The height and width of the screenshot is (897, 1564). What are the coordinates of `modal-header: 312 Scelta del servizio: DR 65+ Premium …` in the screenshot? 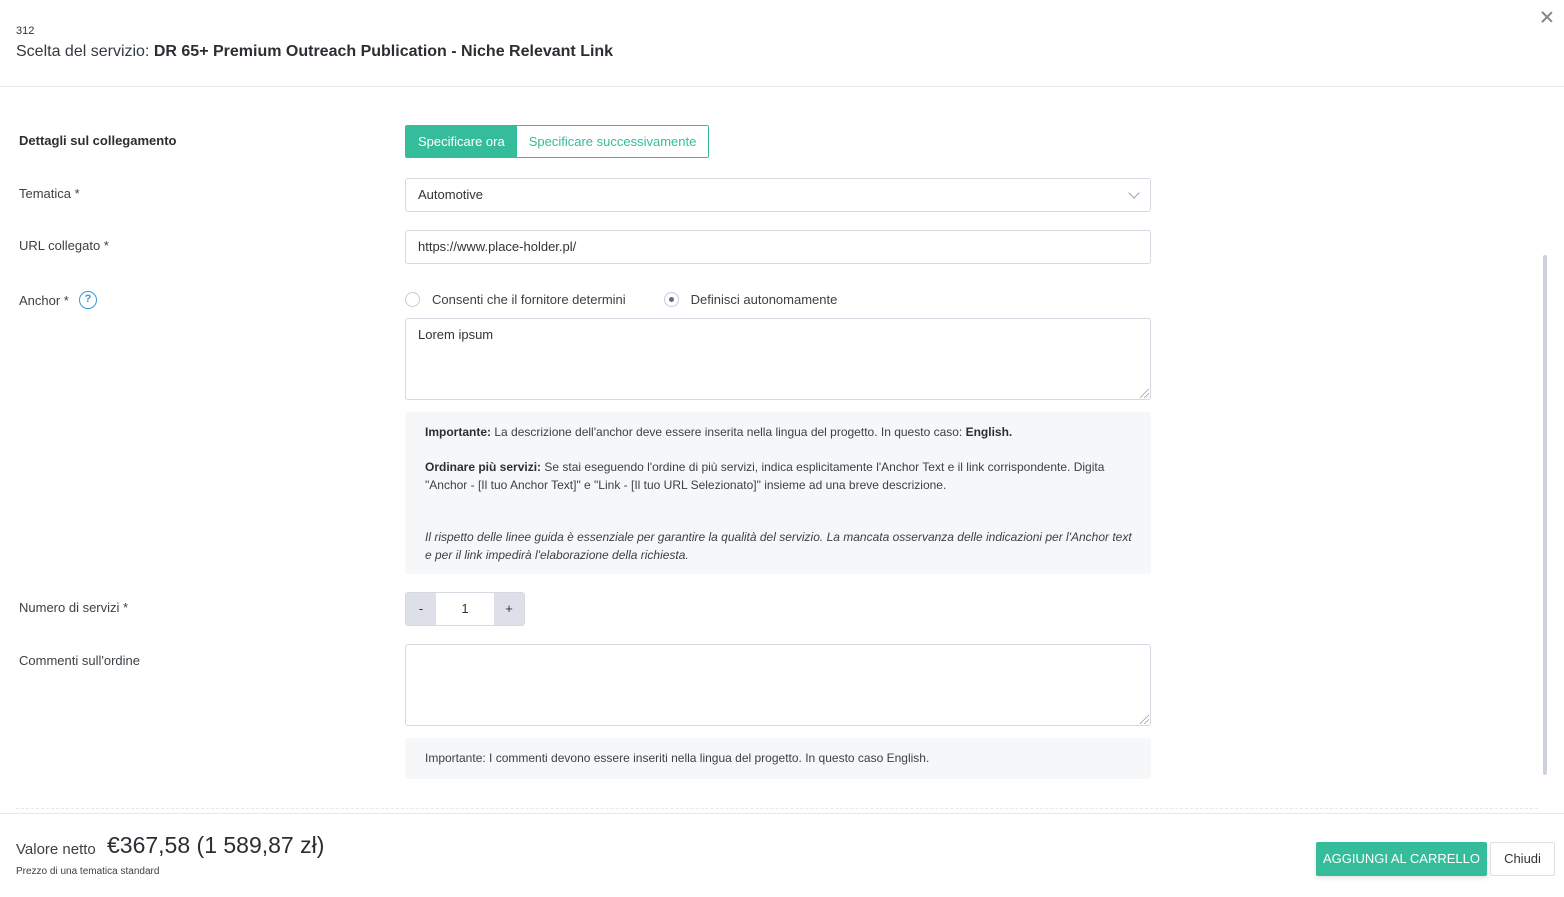 It's located at (782, 43).